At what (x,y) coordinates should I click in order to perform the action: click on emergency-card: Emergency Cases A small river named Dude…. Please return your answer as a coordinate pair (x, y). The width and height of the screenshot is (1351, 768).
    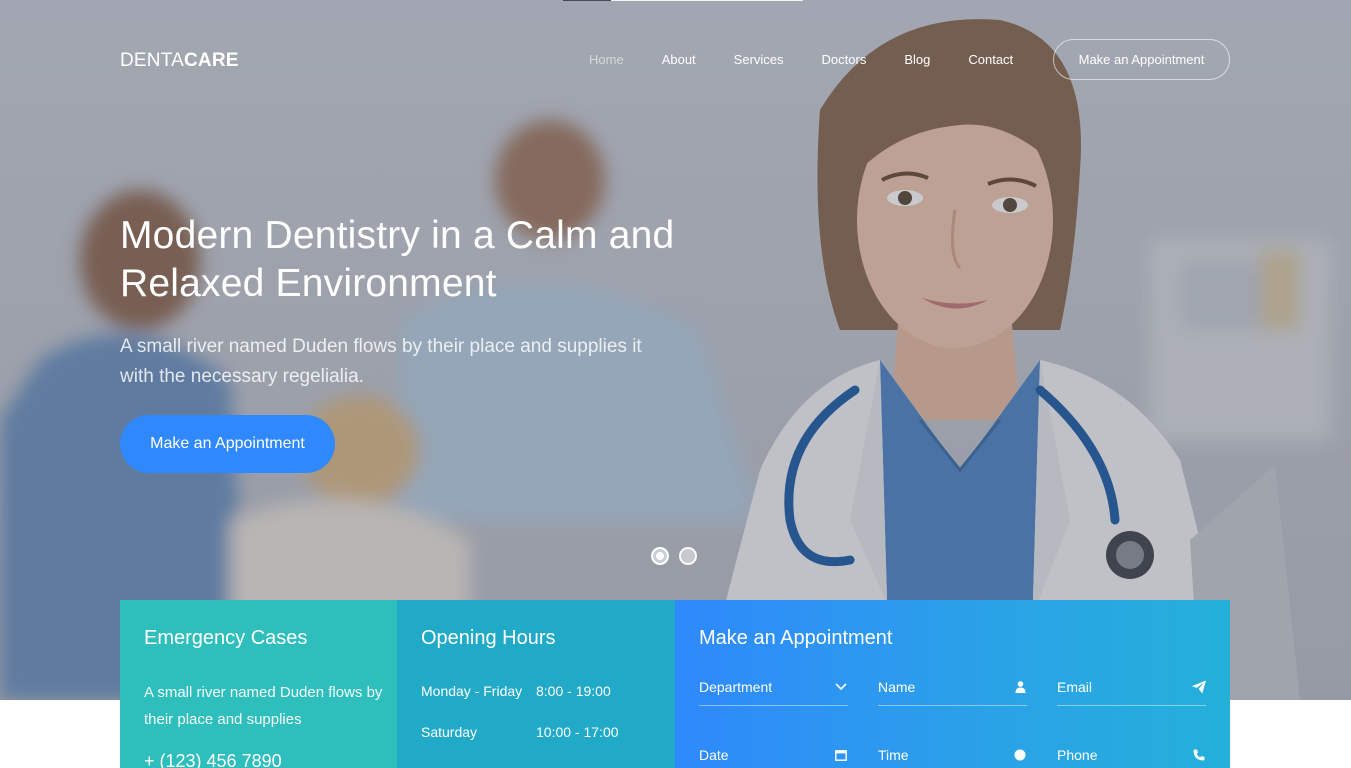
    Looking at the image, I should click on (258, 684).